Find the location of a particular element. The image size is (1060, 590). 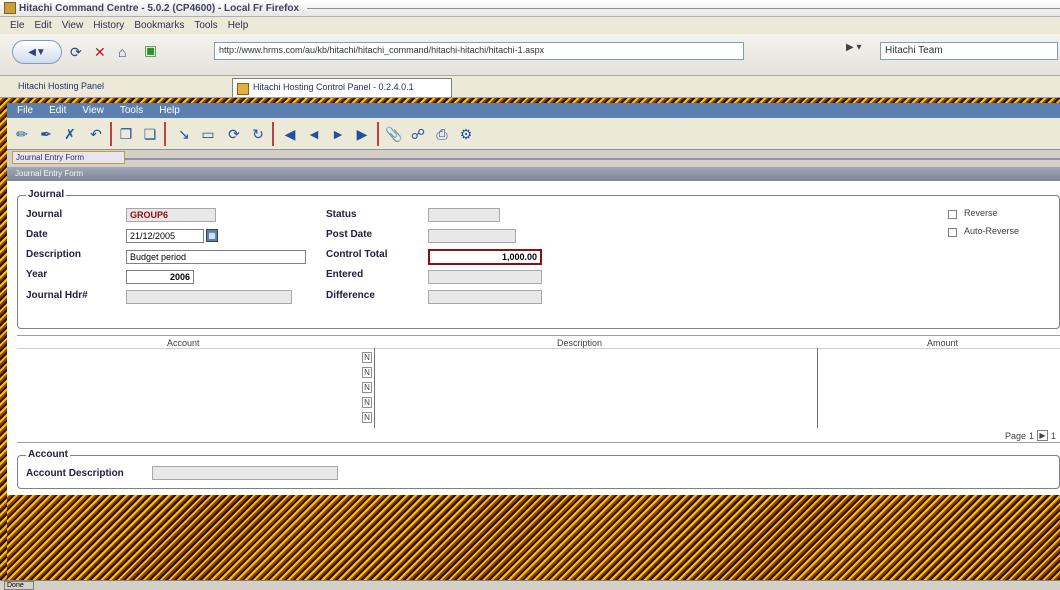

app-menu-tools: Tools is located at coordinates (131, 110).